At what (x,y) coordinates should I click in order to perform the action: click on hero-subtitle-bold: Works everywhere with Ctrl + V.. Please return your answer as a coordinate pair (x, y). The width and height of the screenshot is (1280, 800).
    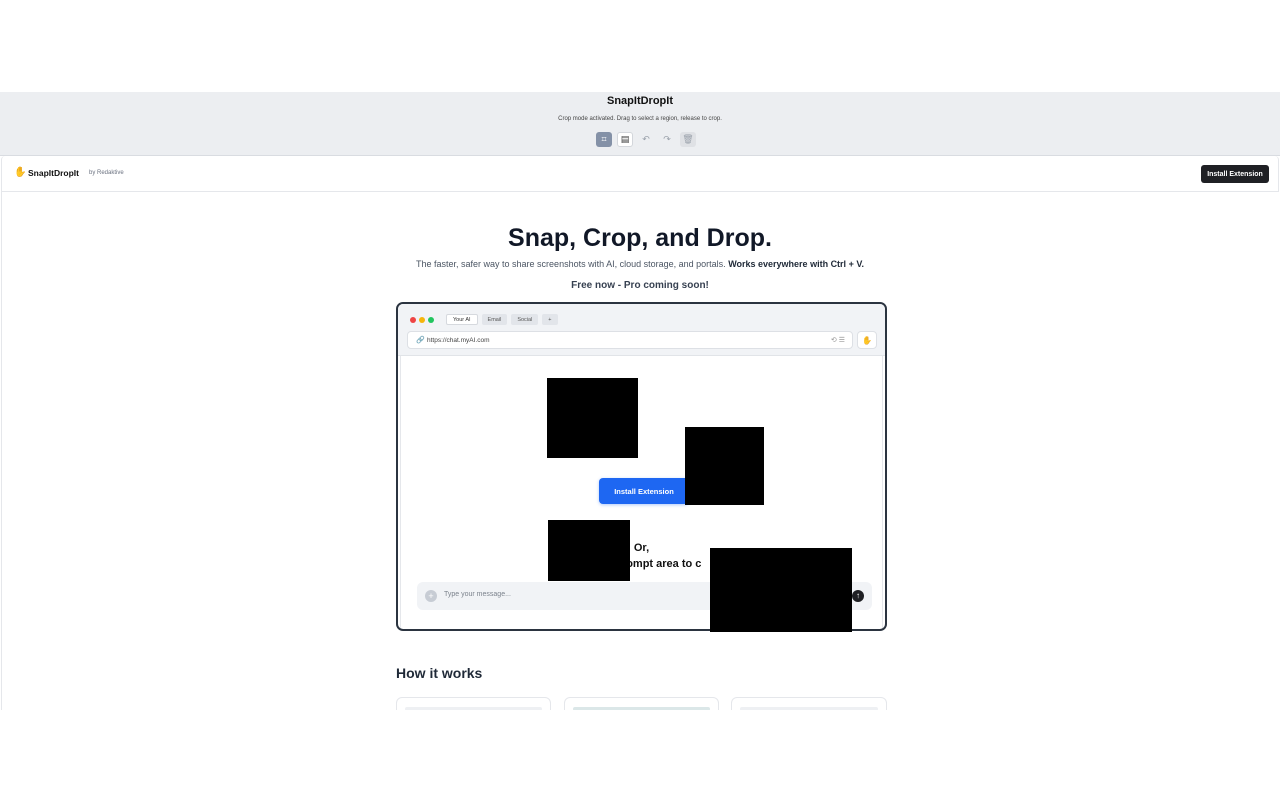
    Looking at the image, I should click on (796, 264).